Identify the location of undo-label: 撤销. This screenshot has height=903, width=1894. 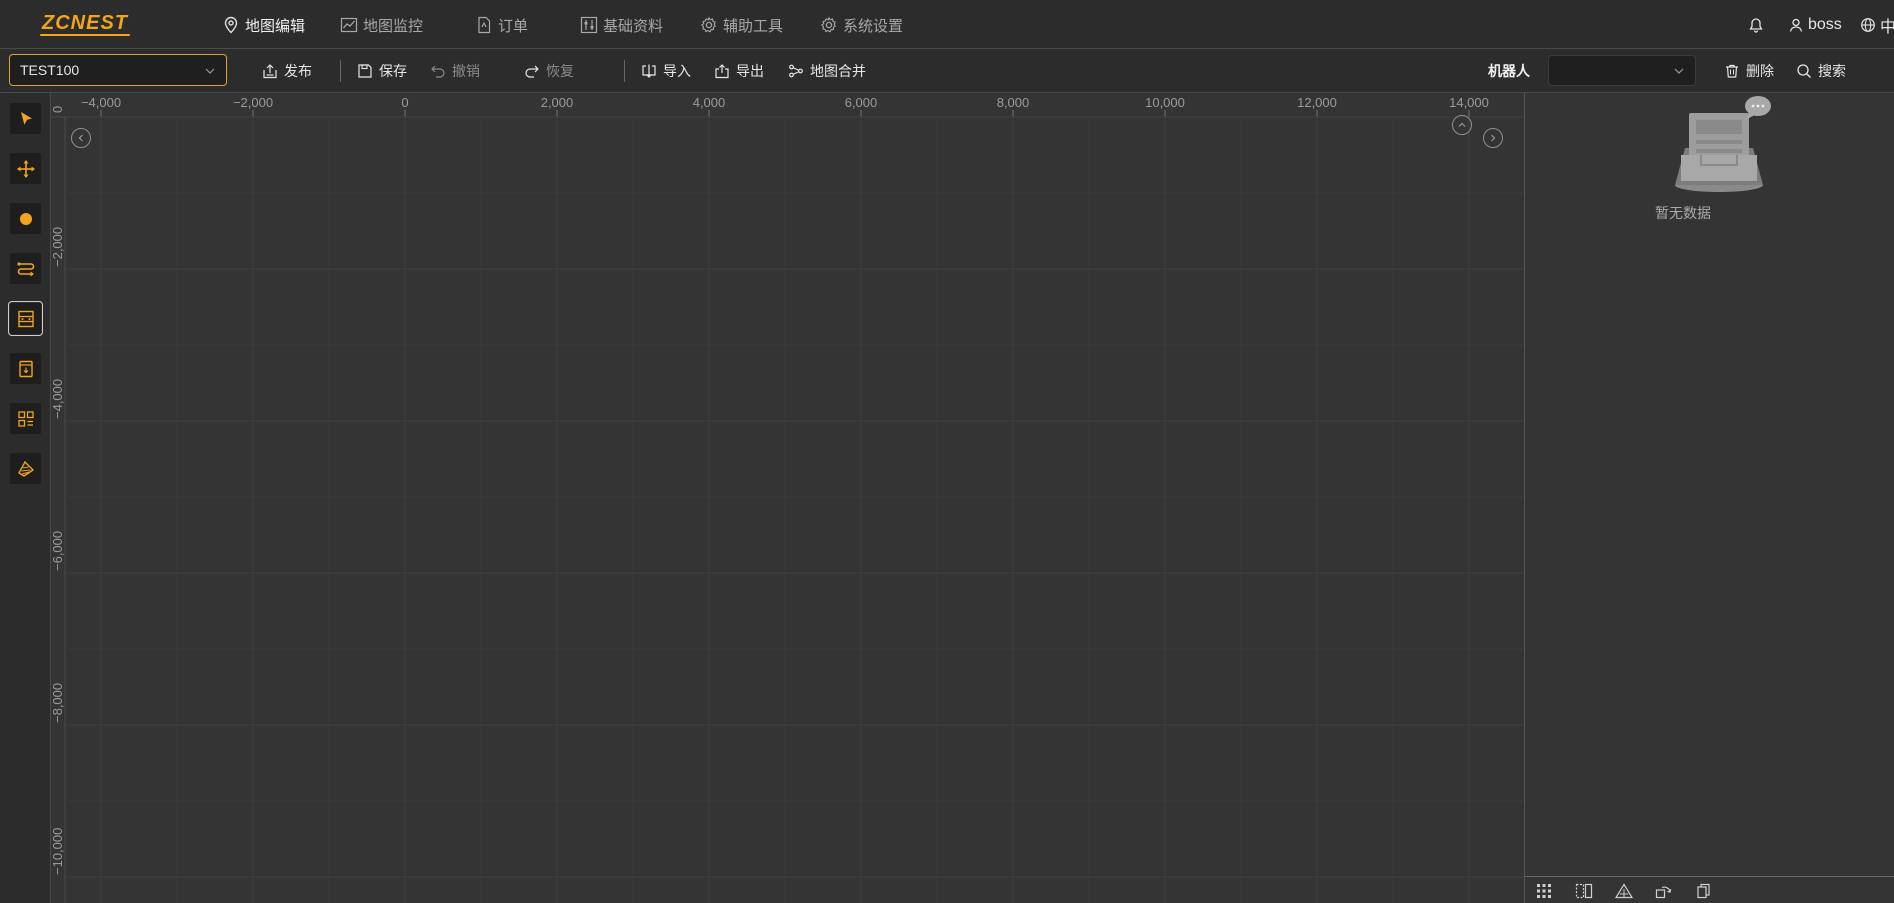
(466, 71).